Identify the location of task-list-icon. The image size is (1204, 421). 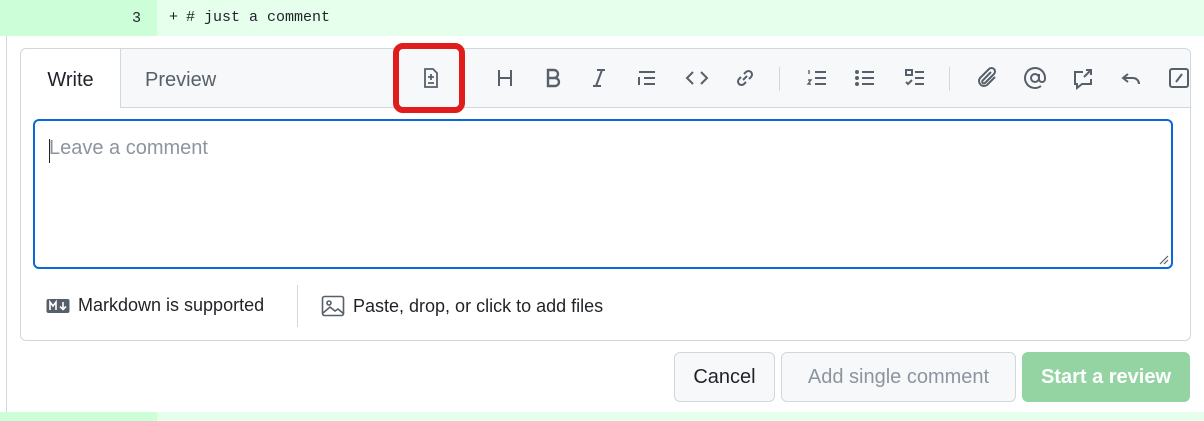
(915, 78).